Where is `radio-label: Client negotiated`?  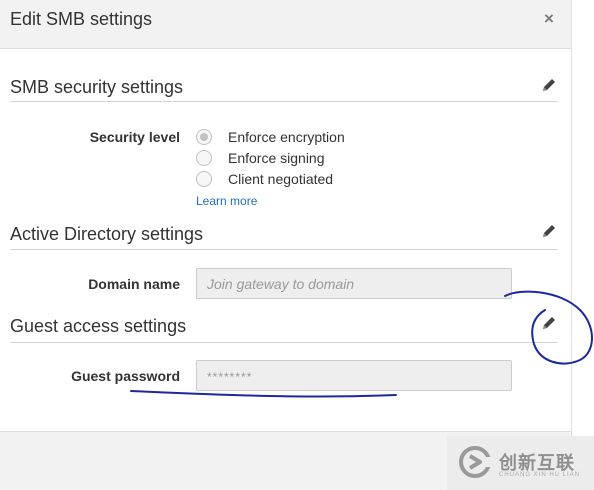 radio-label: Client negotiated is located at coordinates (281, 179).